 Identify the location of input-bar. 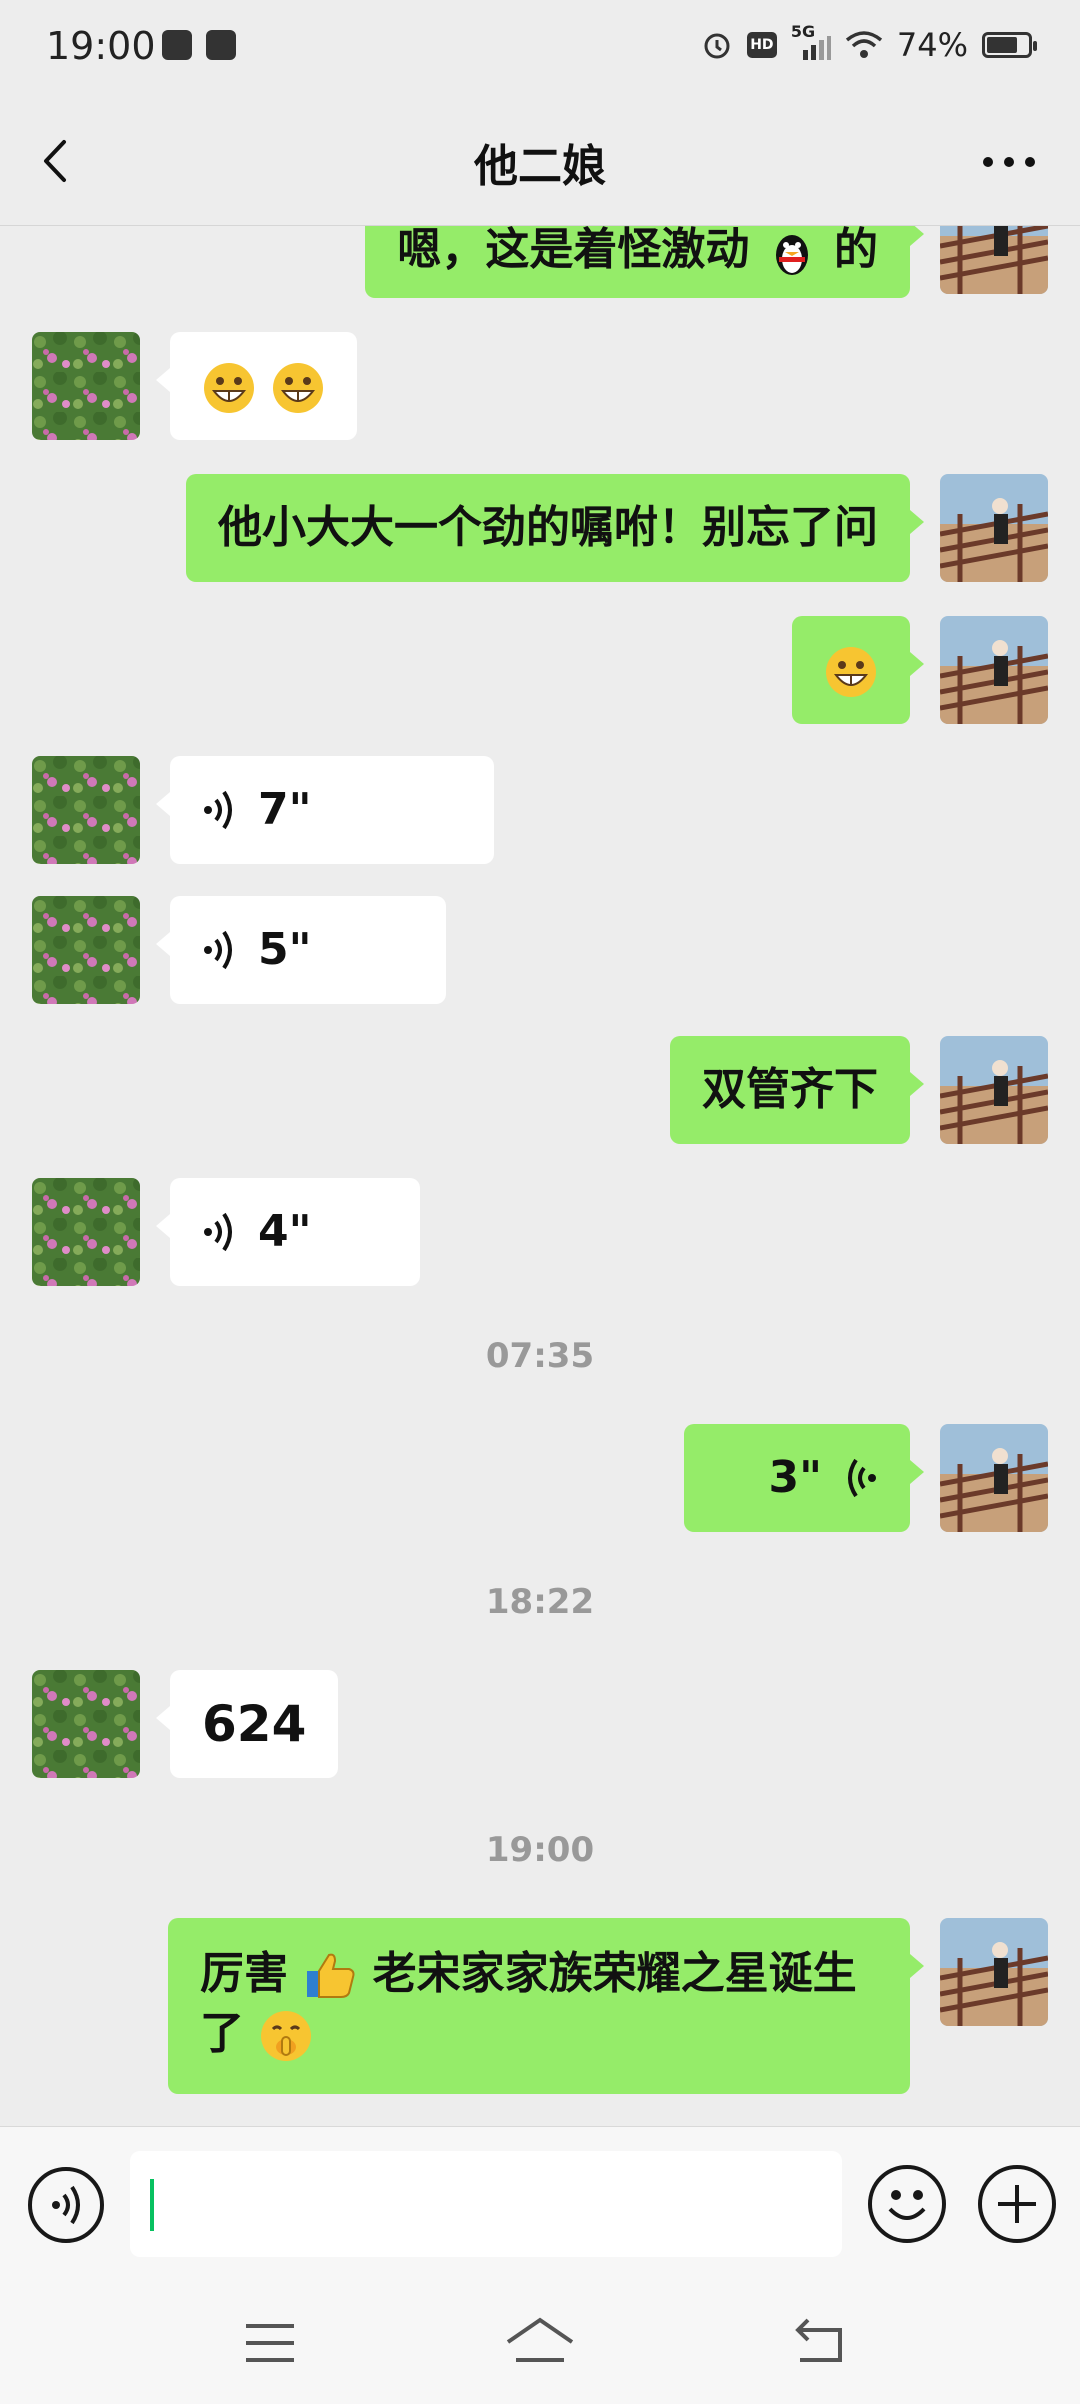
(540, 2206).